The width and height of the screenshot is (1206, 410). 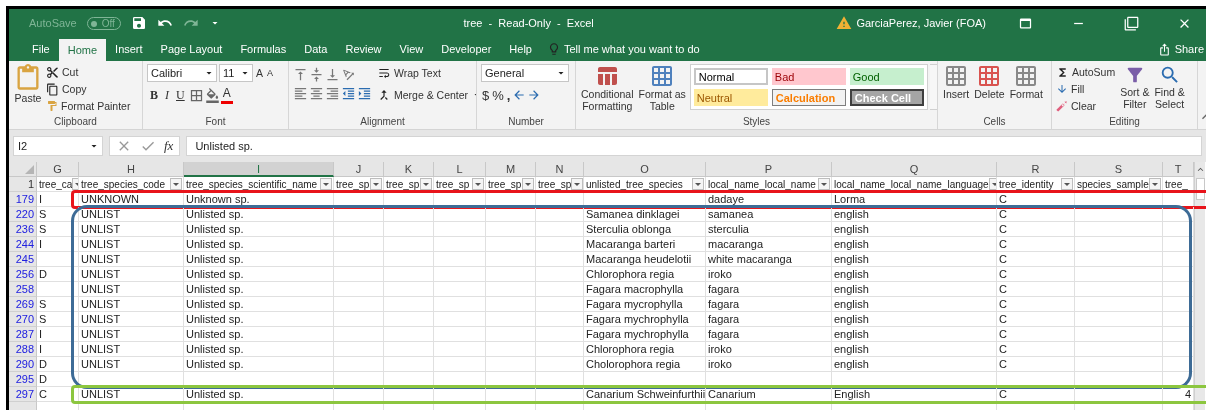 What do you see at coordinates (1178, 169) in the screenshot?
I see `column-header: T` at bounding box center [1178, 169].